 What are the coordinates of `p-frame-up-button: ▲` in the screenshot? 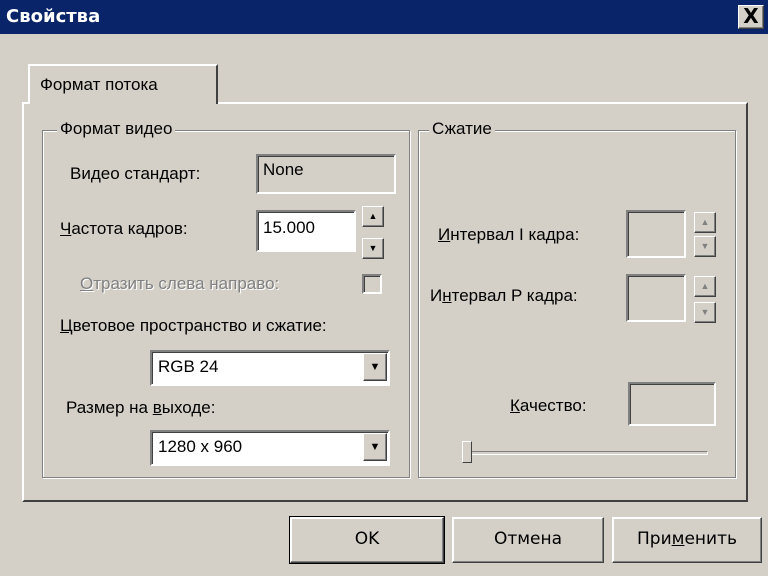 It's located at (705, 286).